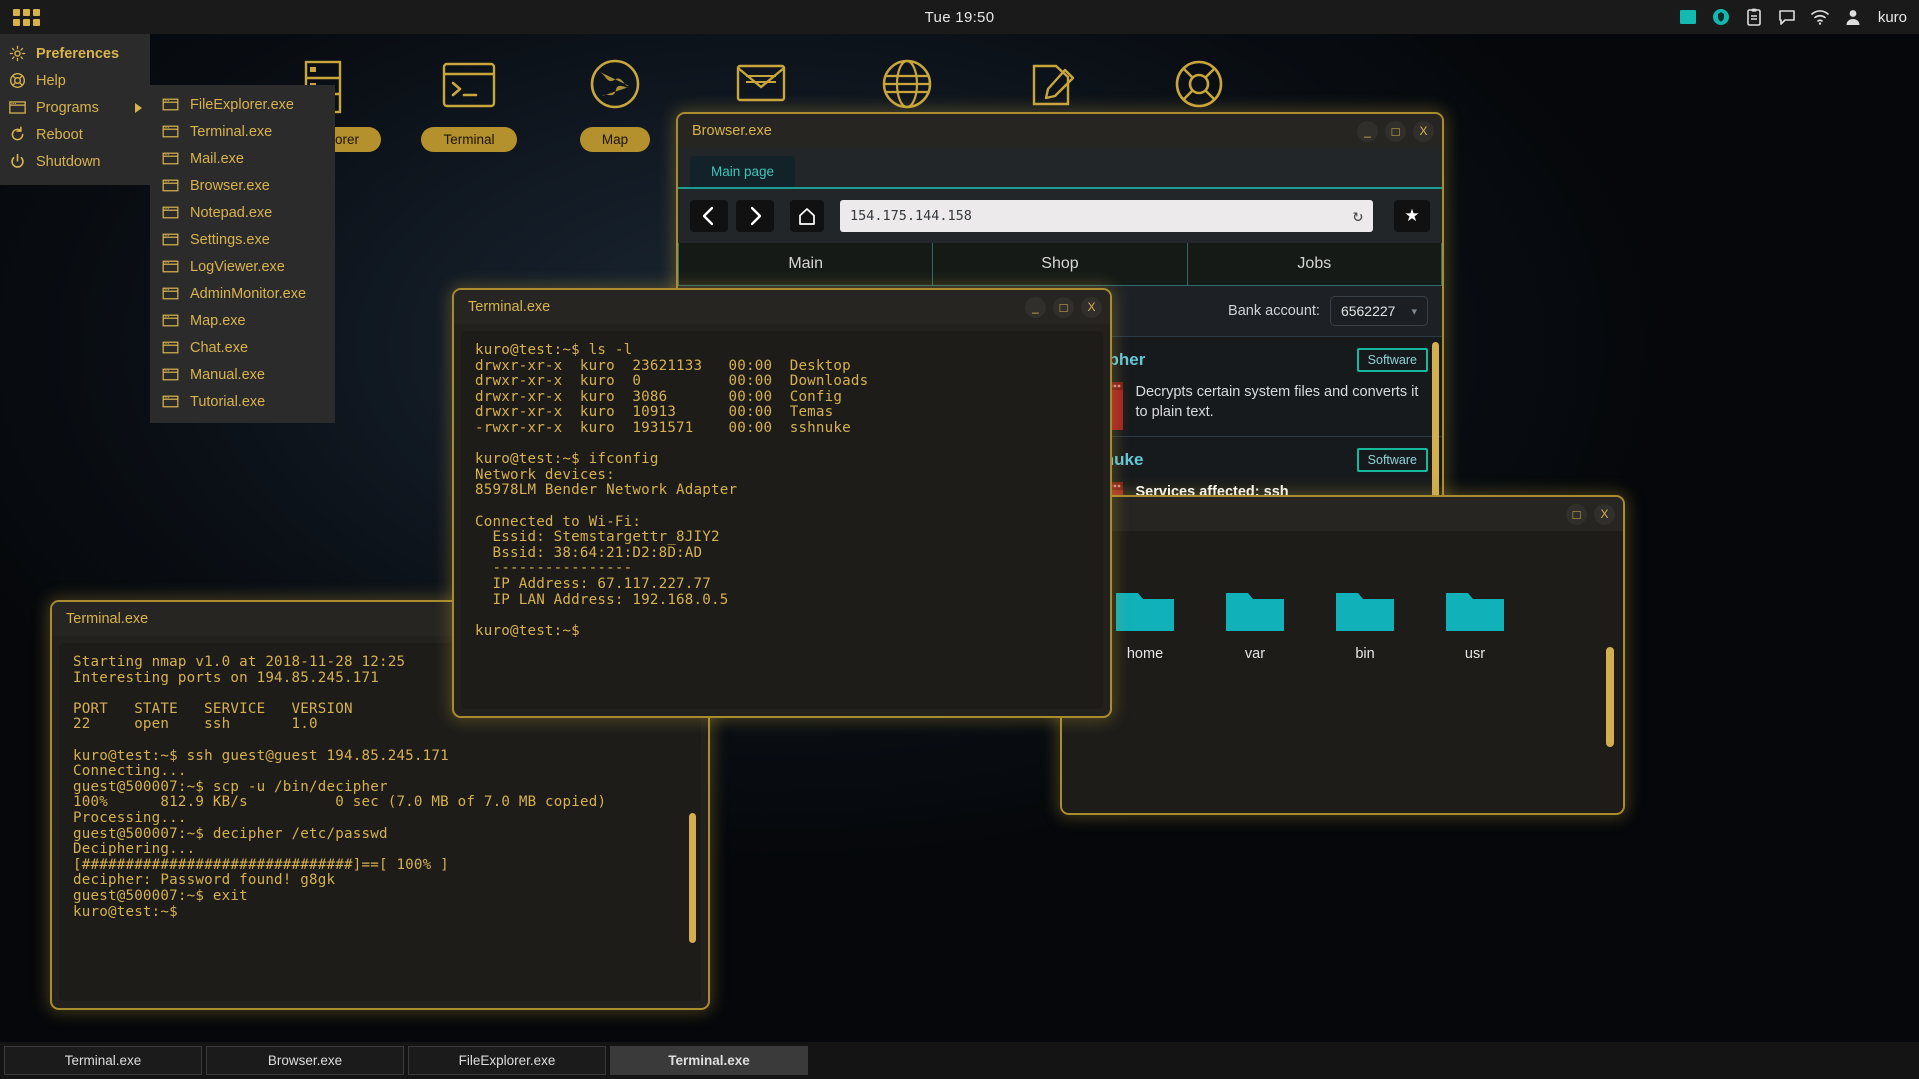 This screenshot has width=1919, height=1079. I want to click on desktop-icon-mail, so click(761, 102).